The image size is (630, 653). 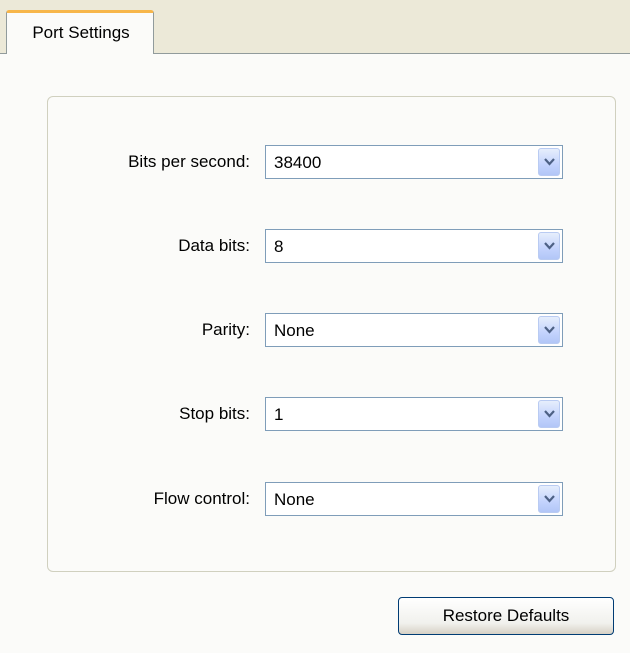 What do you see at coordinates (225, 329) in the screenshot?
I see `parity-label: Parity:` at bounding box center [225, 329].